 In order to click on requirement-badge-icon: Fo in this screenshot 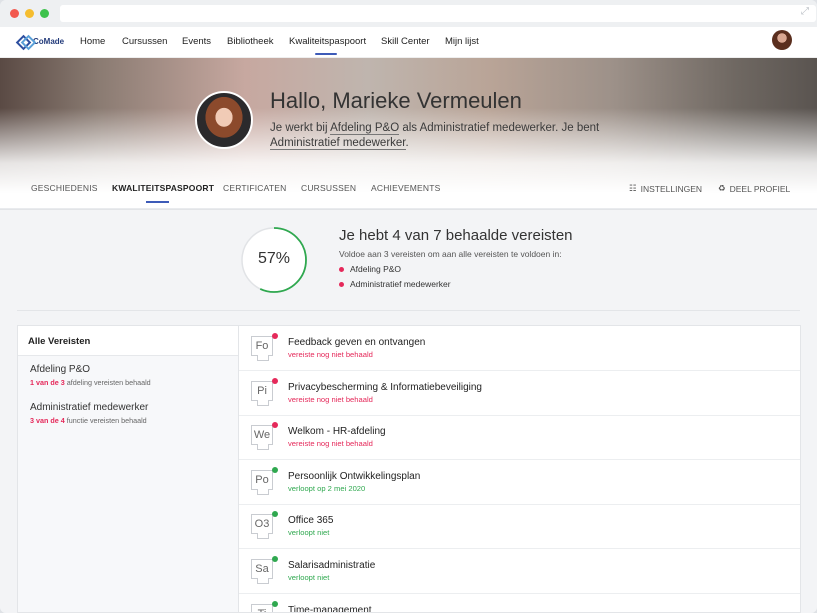, I will do `click(262, 348)`.